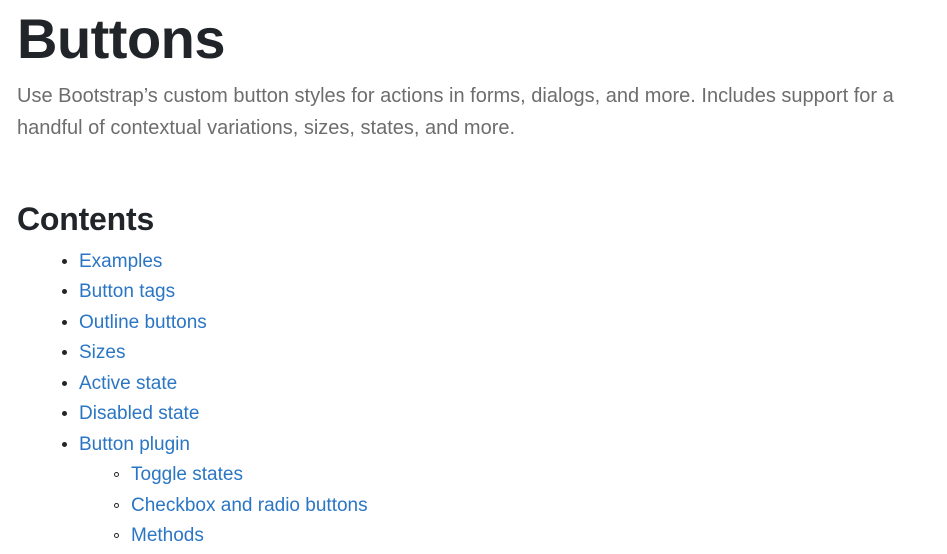 This screenshot has width=947, height=554. What do you see at coordinates (143, 322) in the screenshot?
I see `toc-link-outline-buttons: Outline buttons` at bounding box center [143, 322].